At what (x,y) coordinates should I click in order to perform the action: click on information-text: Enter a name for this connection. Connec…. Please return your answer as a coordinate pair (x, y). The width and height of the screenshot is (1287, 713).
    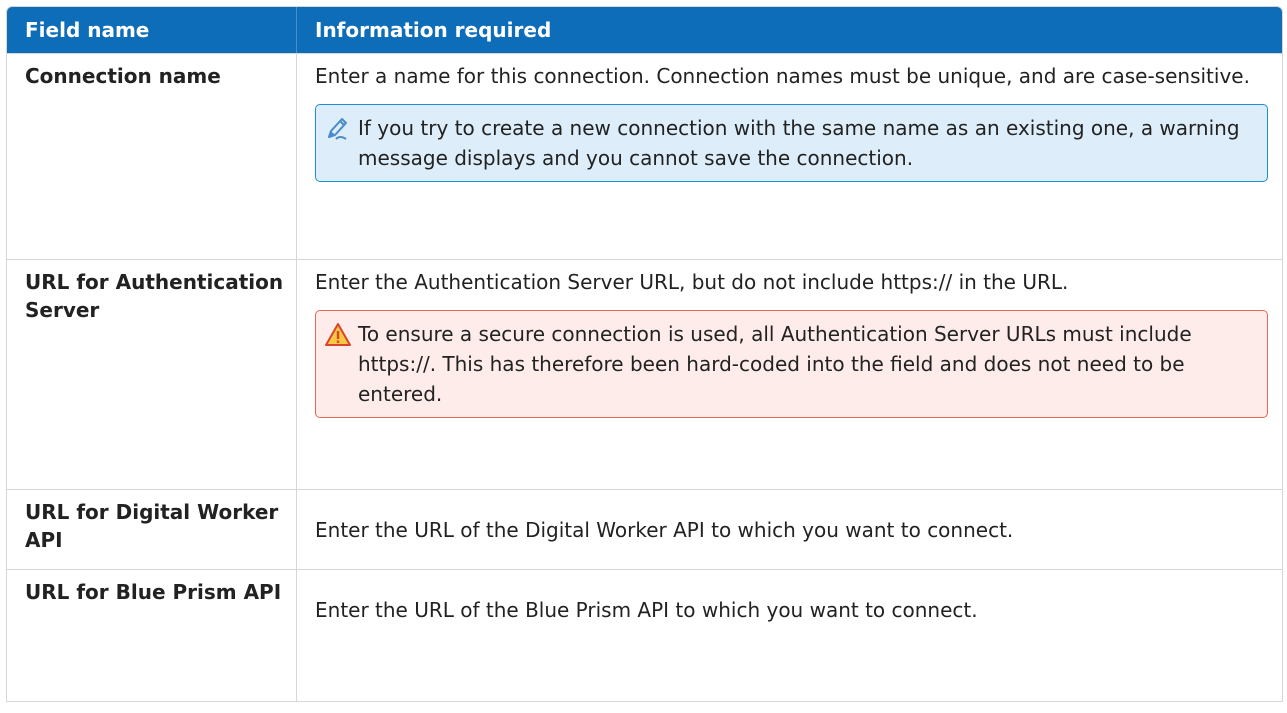
    Looking at the image, I should click on (782, 76).